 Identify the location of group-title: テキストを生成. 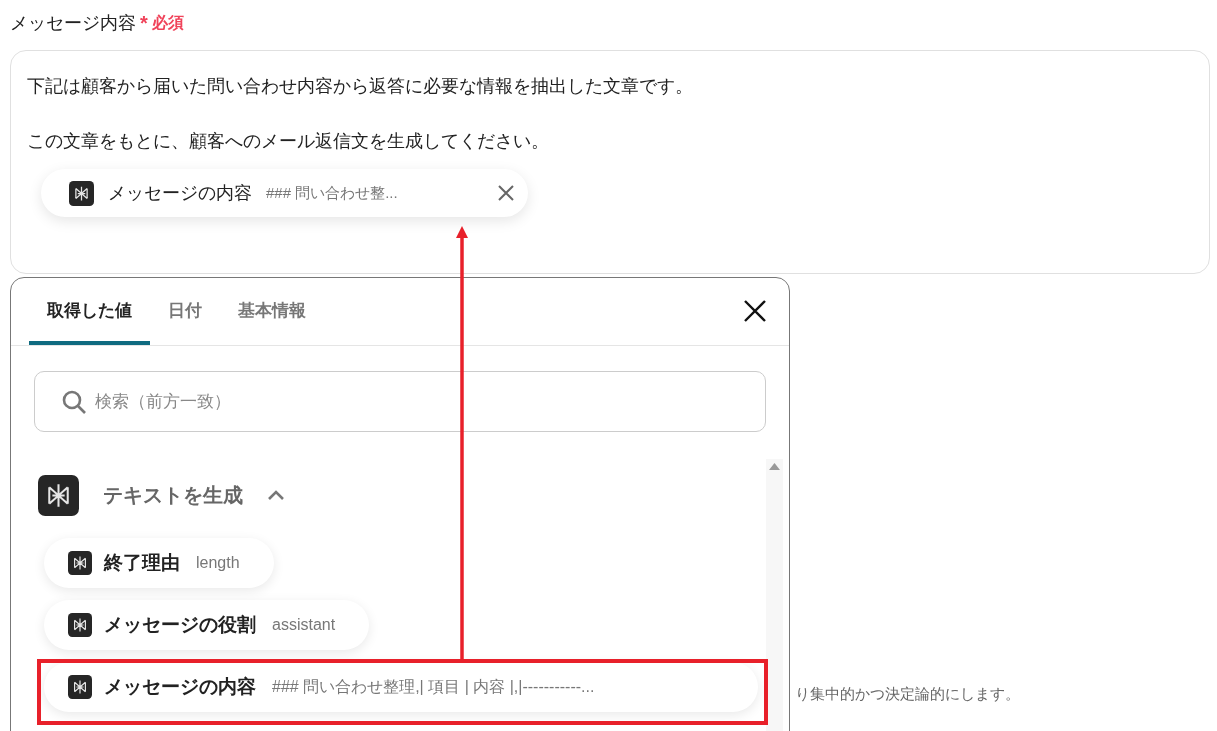
(173, 495).